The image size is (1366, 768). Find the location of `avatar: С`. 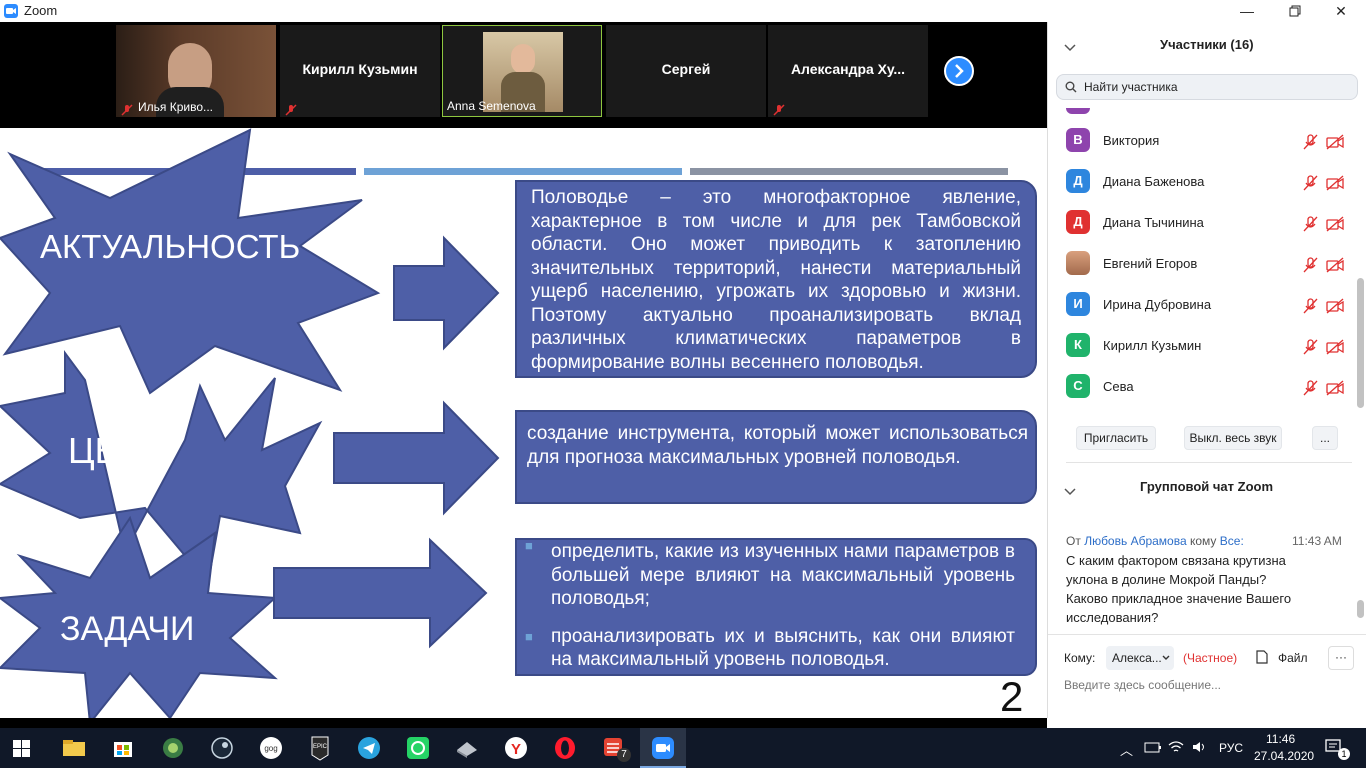

avatar: С is located at coordinates (1078, 386).